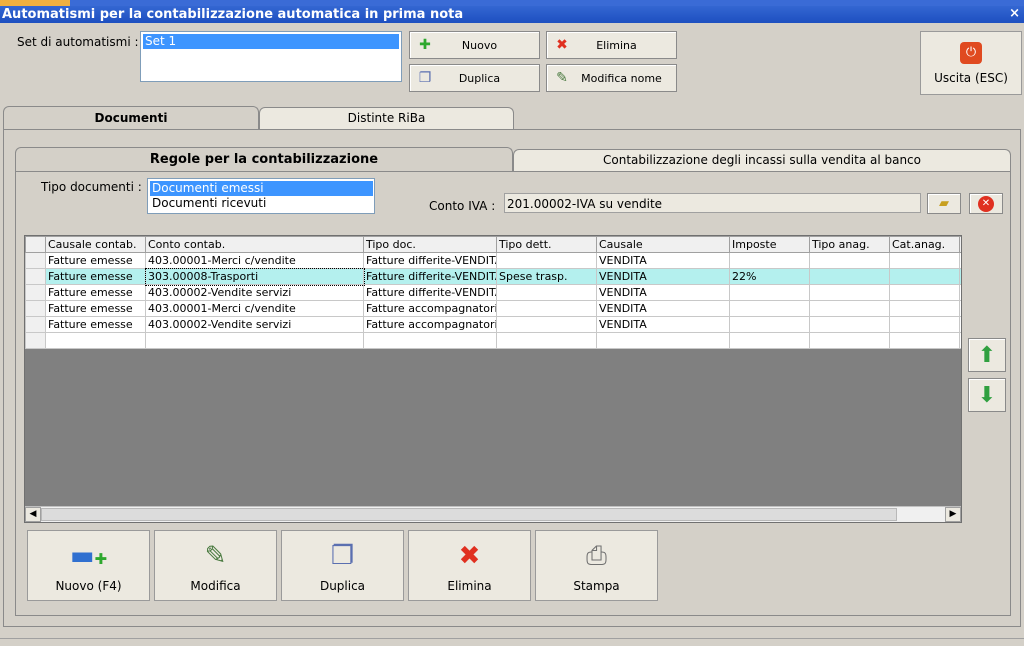  Describe the element at coordinates (986, 203) in the screenshot. I see `clear-conto-iva-button: ✕` at that location.